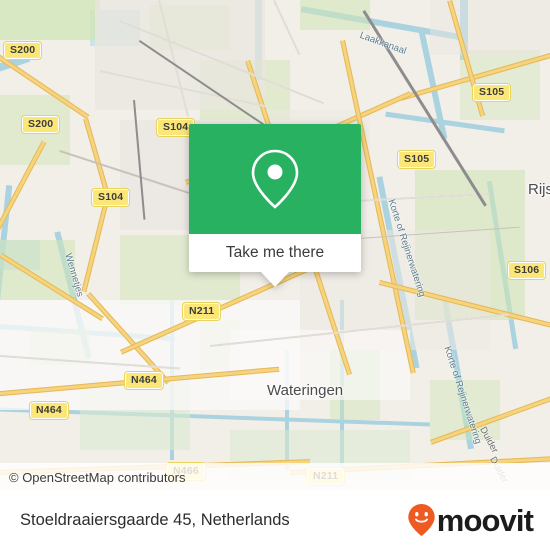 The width and height of the screenshot is (550, 550). Describe the element at coordinates (275, 279) in the screenshot. I see `popup-pointer-tail` at that location.